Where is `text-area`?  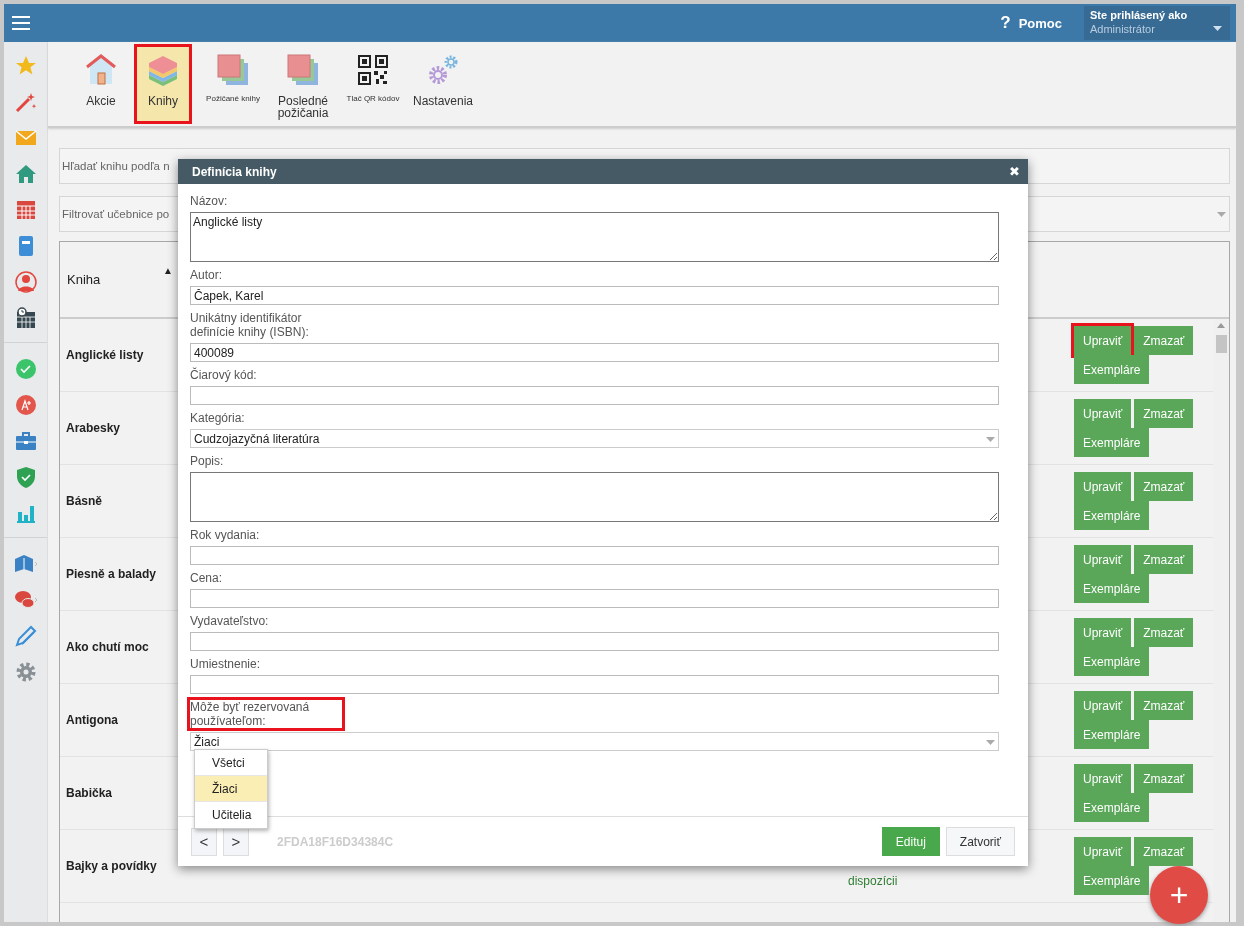 text-area is located at coordinates (594, 497).